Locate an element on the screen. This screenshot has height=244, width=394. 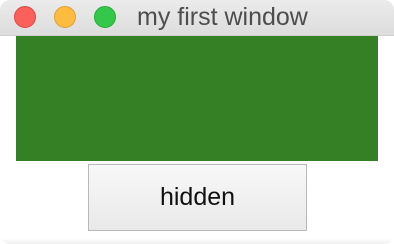
hidden-button-label: hidden is located at coordinates (197, 197).